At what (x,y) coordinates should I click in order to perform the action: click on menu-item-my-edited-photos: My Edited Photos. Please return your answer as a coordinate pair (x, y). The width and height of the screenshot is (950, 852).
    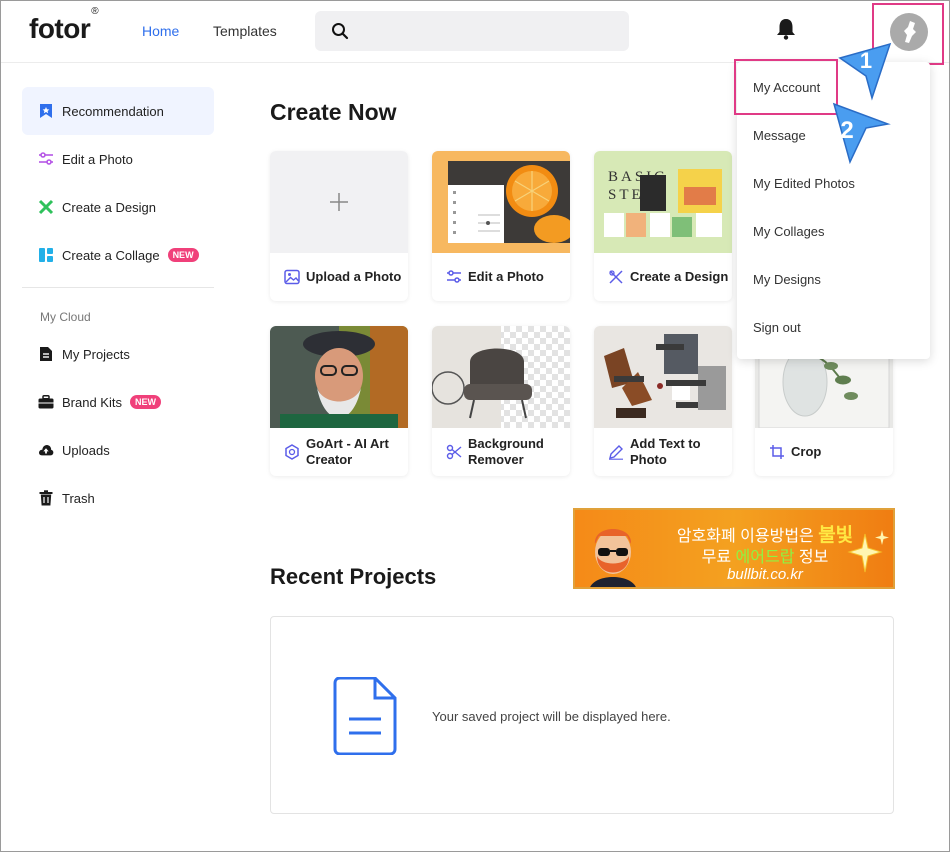
    Looking at the image, I should click on (804, 183).